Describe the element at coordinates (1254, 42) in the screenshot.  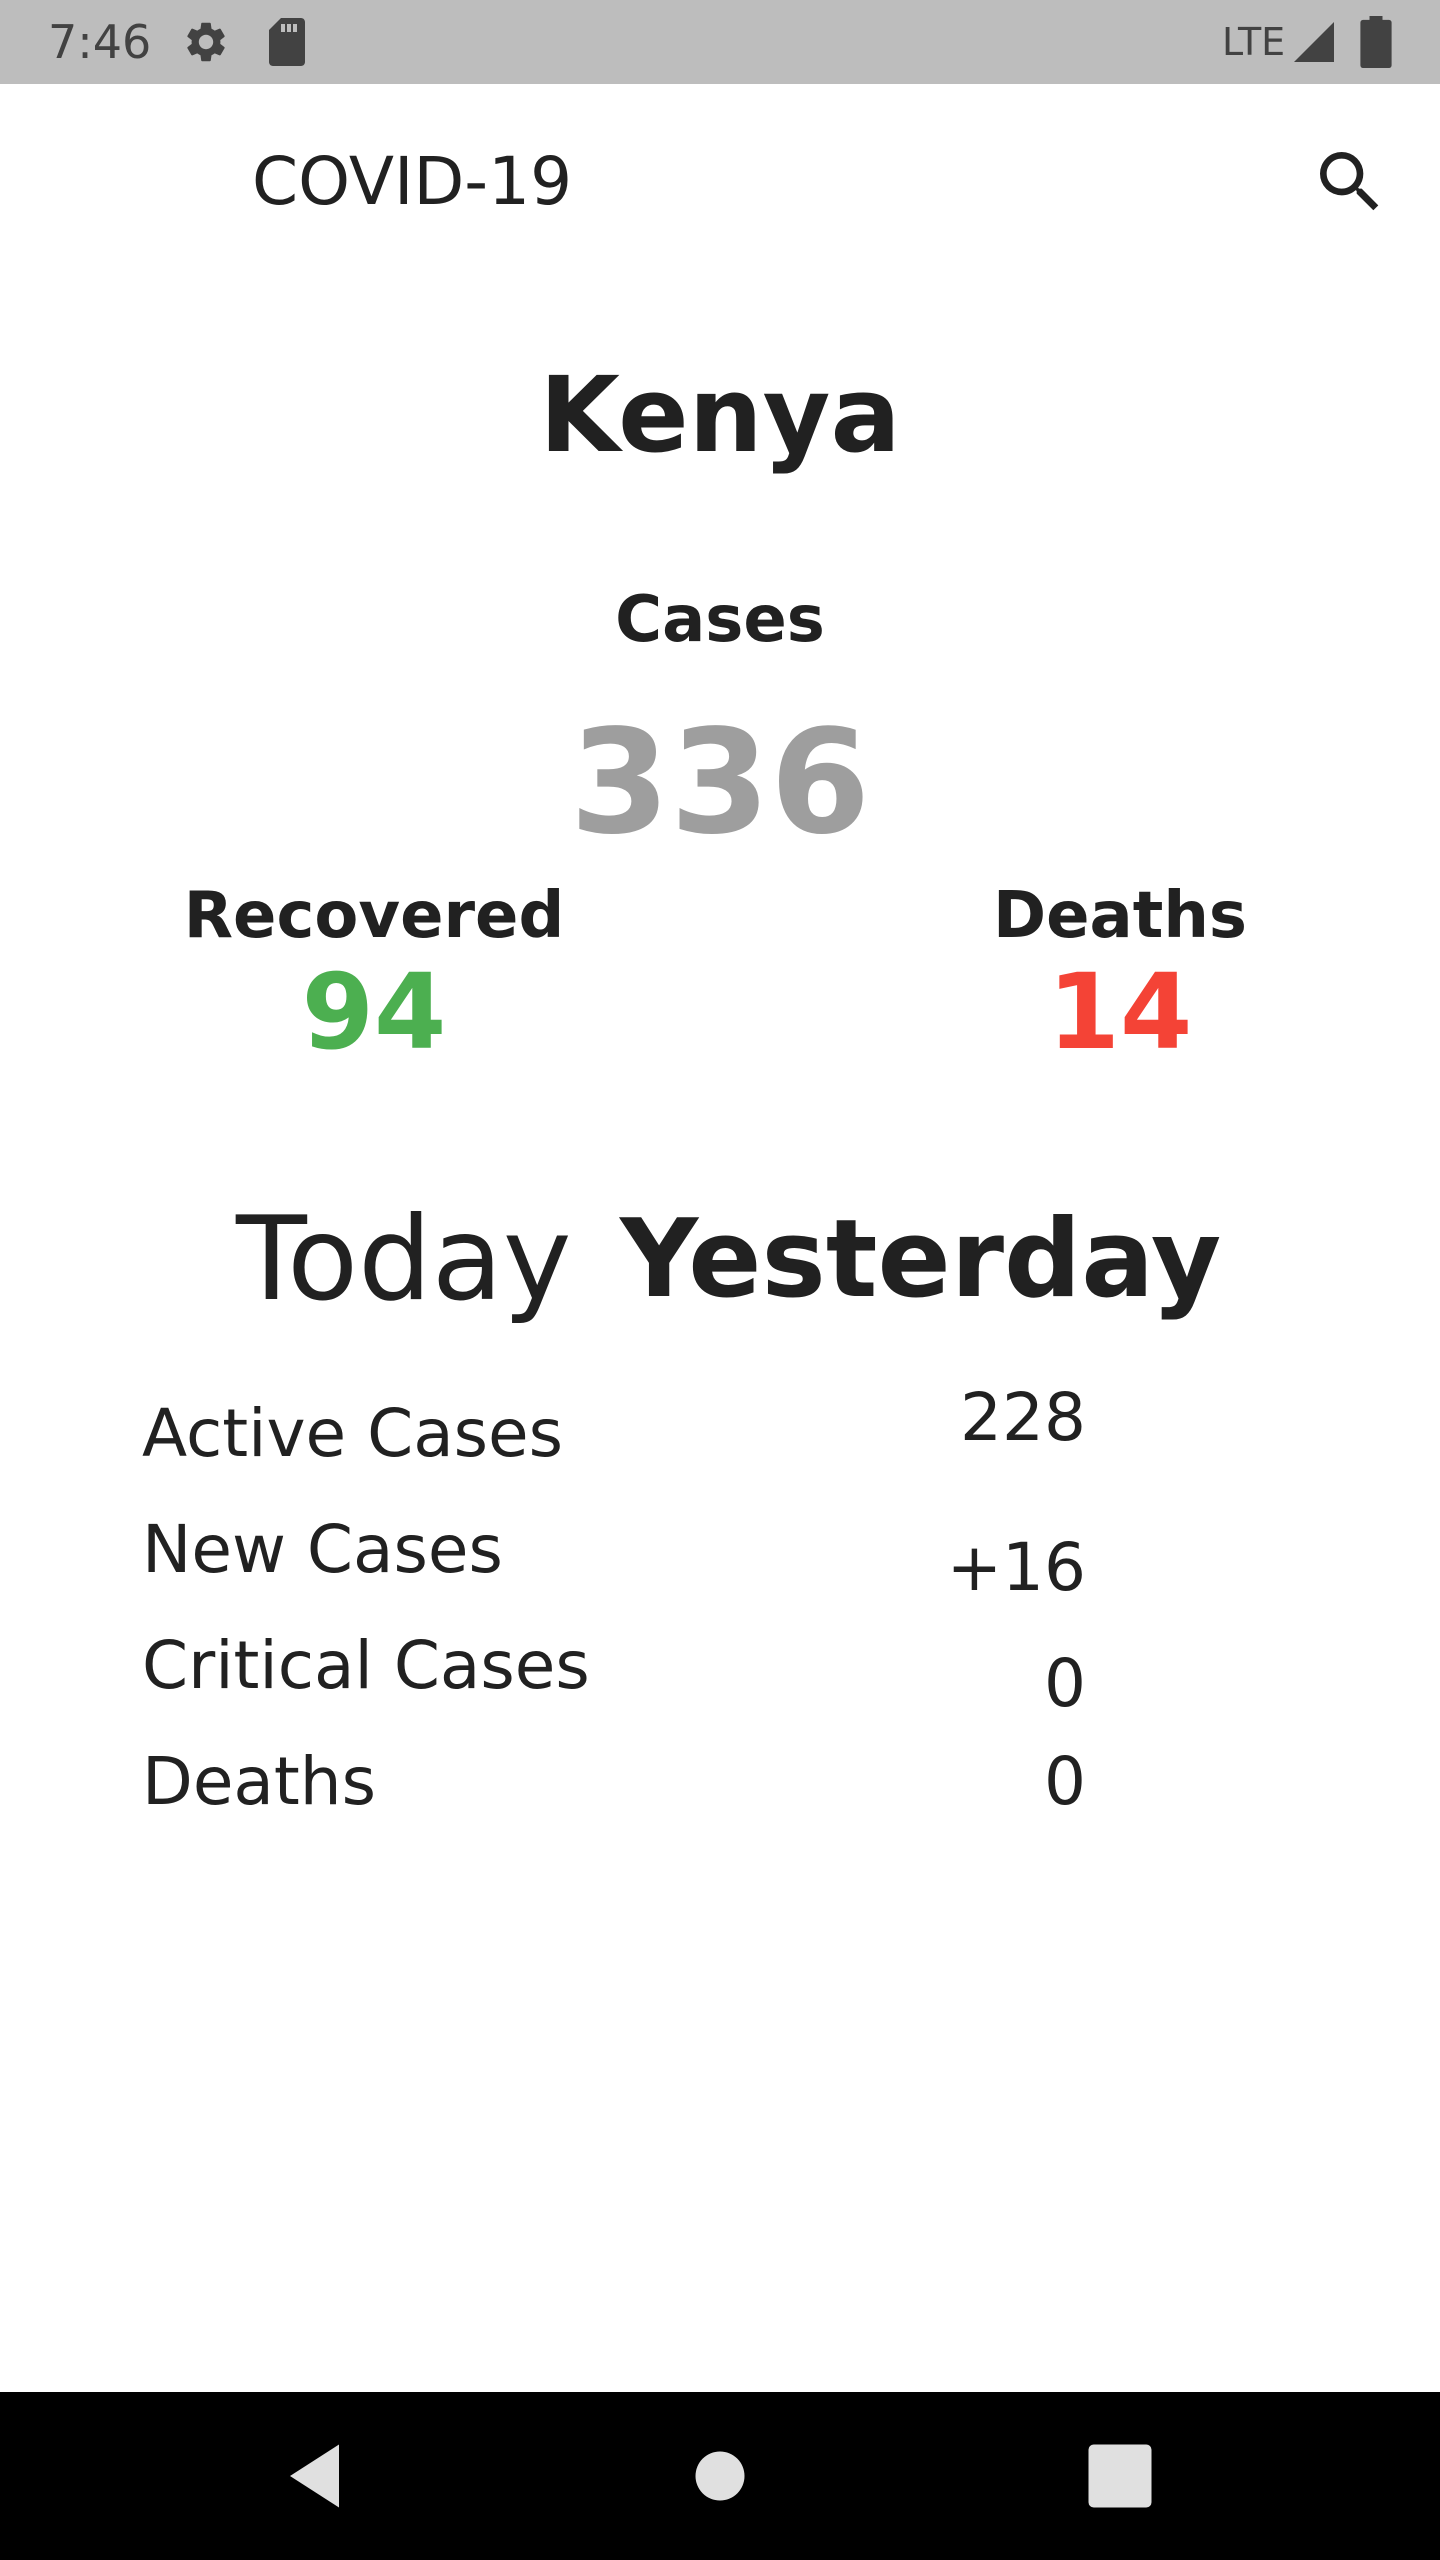
I see `network-type: LTE` at that location.